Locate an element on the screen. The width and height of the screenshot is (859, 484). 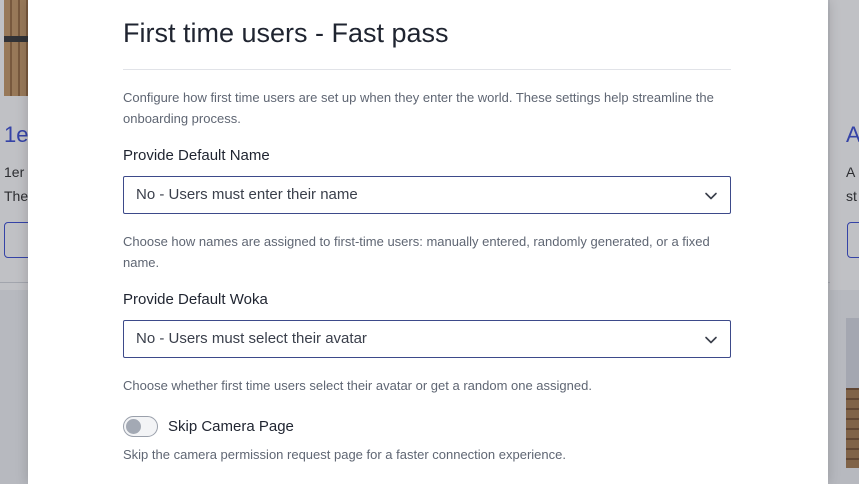
default-woka-label: Provide Default Woka is located at coordinates (195, 299).